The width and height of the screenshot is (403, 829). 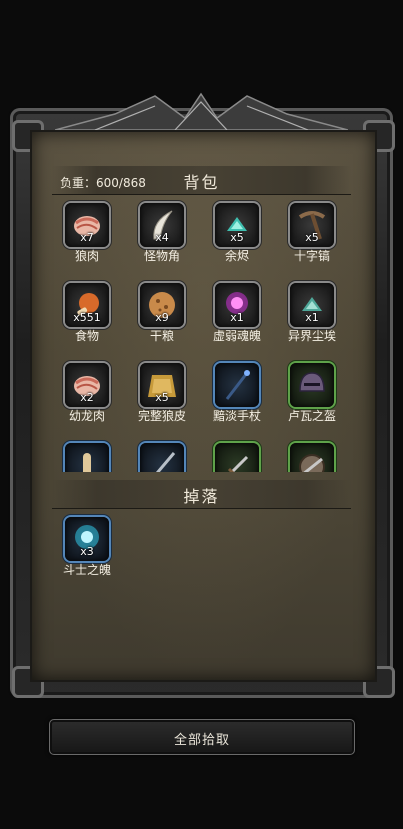 I want to click on shield-icon, so click(x=312, y=463).